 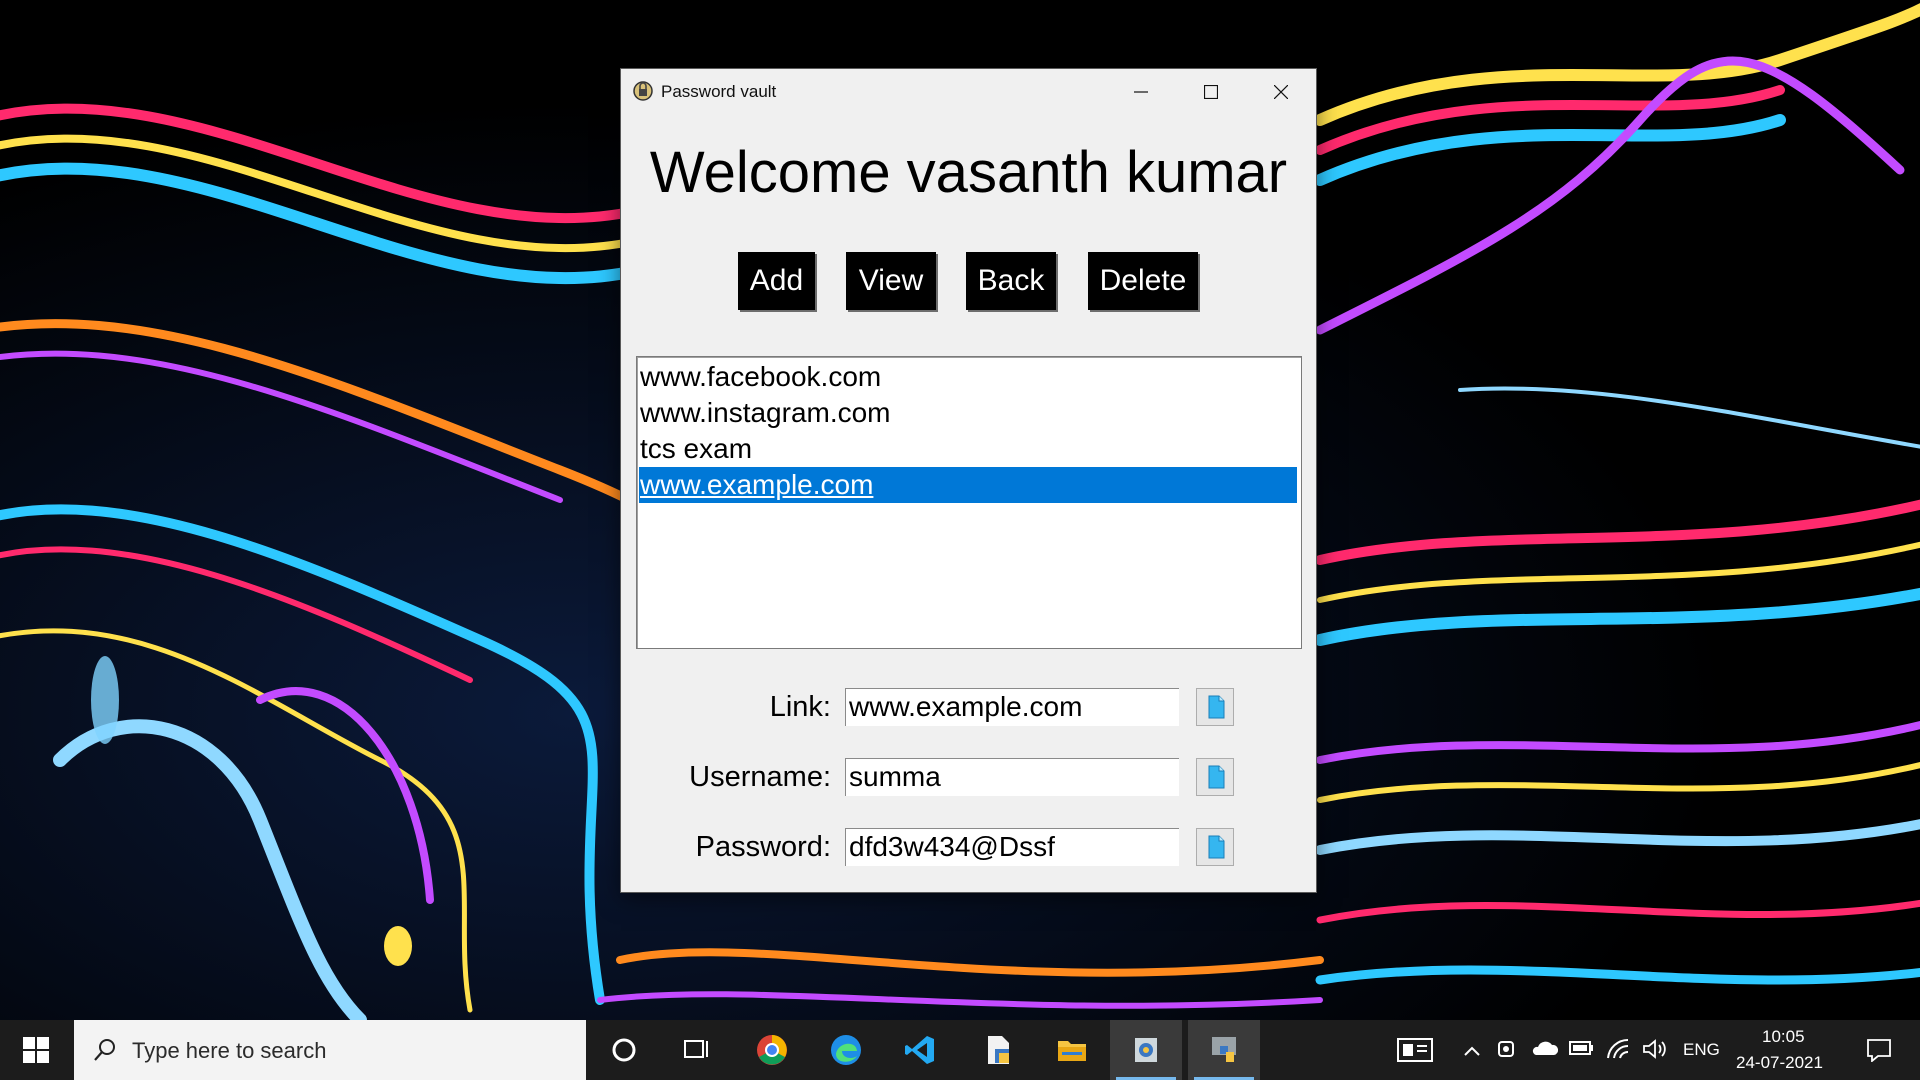 I want to click on view-button: View, so click(x=891, y=281).